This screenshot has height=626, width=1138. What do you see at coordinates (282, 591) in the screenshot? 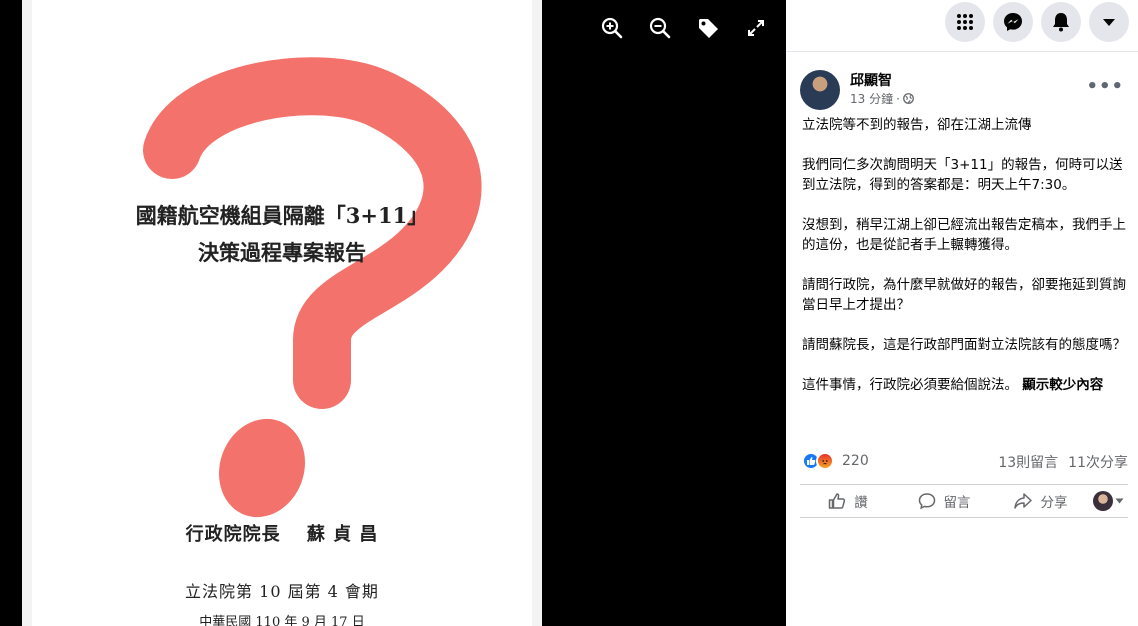
I see `document-session: 立法院第 10 屆第 4 會期` at bounding box center [282, 591].